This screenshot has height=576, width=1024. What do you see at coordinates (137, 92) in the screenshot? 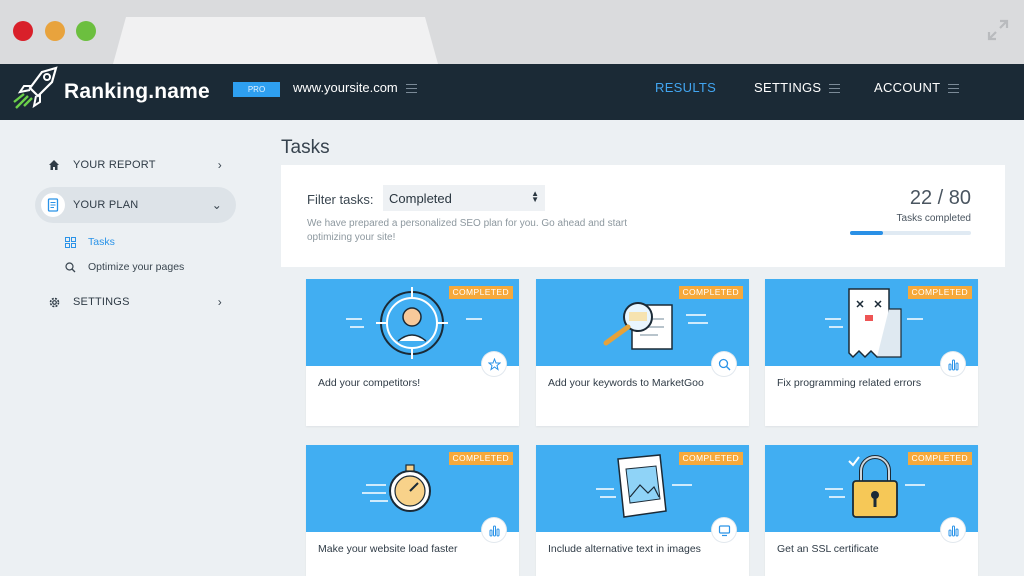
I see `brand-name: Ranking.name` at bounding box center [137, 92].